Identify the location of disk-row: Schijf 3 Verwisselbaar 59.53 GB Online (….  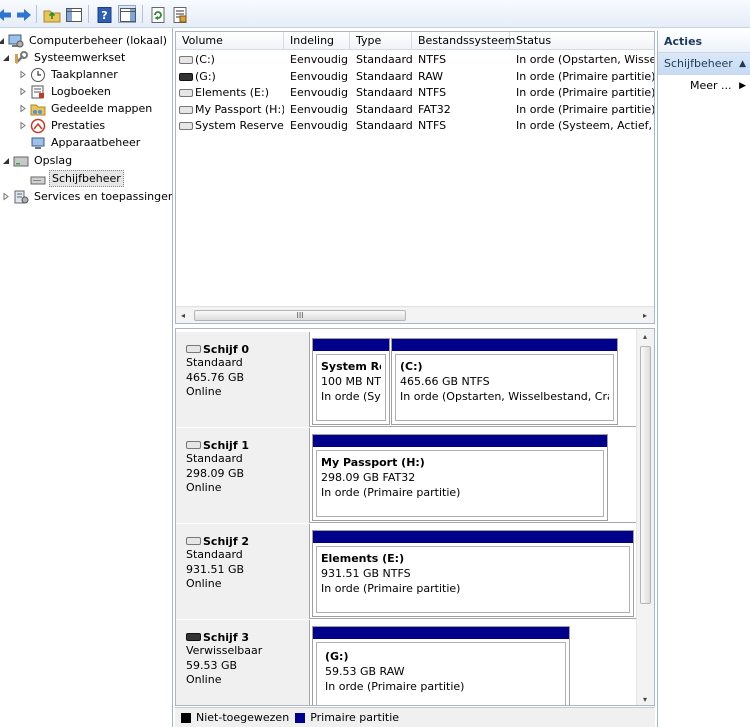
(406, 662).